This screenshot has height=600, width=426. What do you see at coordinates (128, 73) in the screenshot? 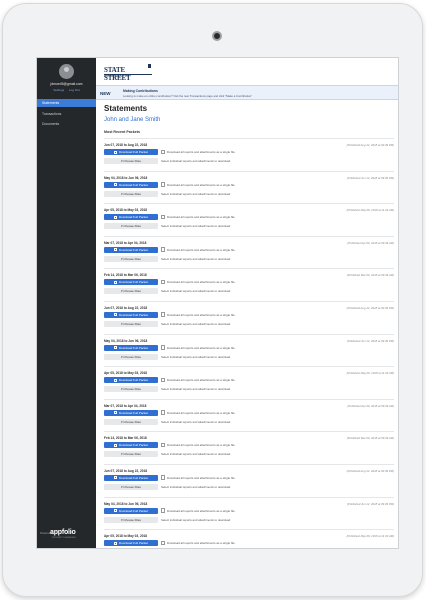
I see `company-logo: STATE STREET MANAGEMENT CO.` at bounding box center [128, 73].